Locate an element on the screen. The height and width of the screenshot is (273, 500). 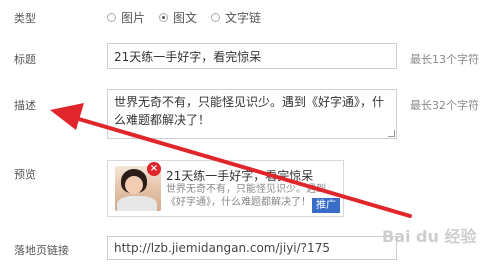
desc-label: 描述 is located at coordinates (25, 105).